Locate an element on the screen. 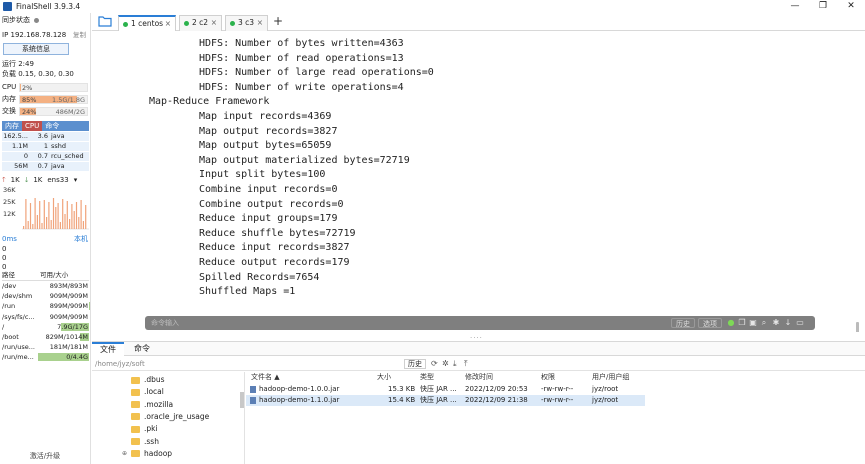 Image resolution: width=865 pixels, height=464 pixels. new-tab-button: + is located at coordinates (278, 21).